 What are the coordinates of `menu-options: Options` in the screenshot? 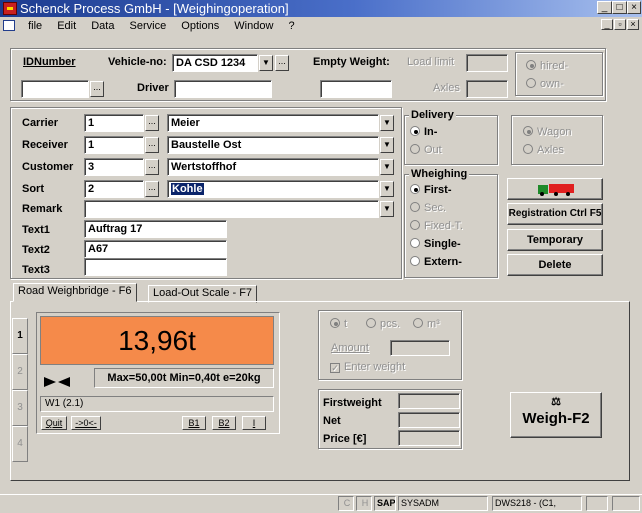 It's located at (200, 25).